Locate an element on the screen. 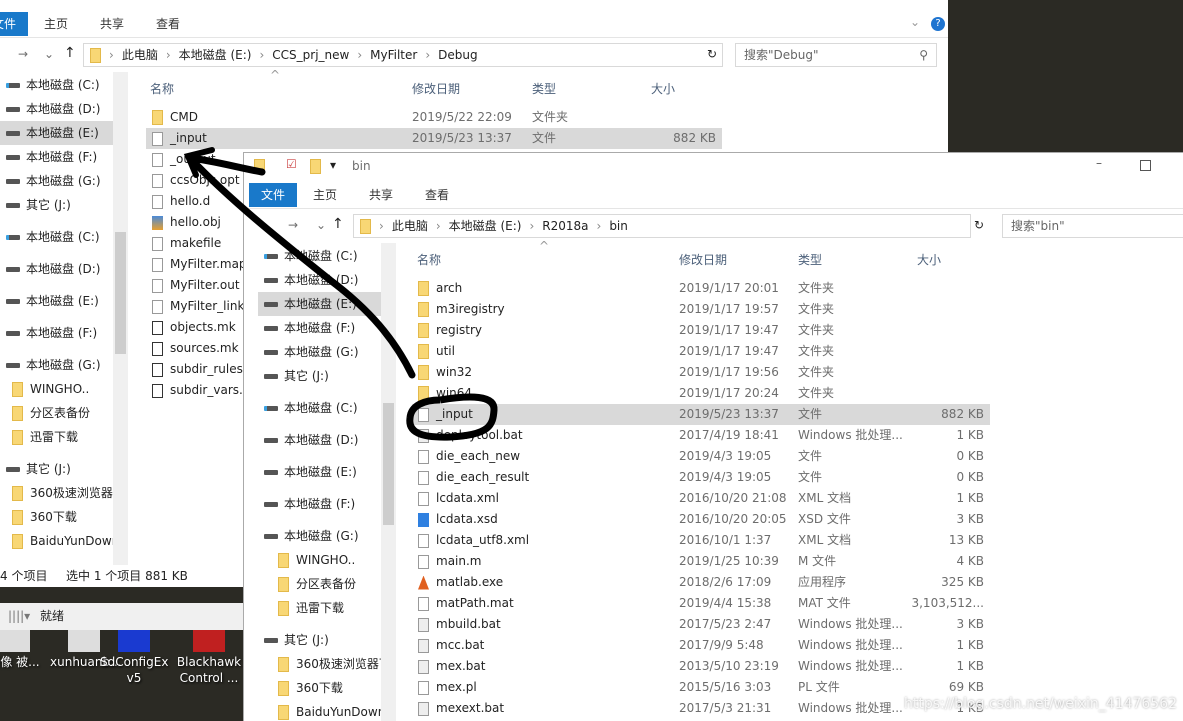 Image resolution: width=1183 pixels, height=721 pixels. annotation-drawing is located at coordinates (340, 294).